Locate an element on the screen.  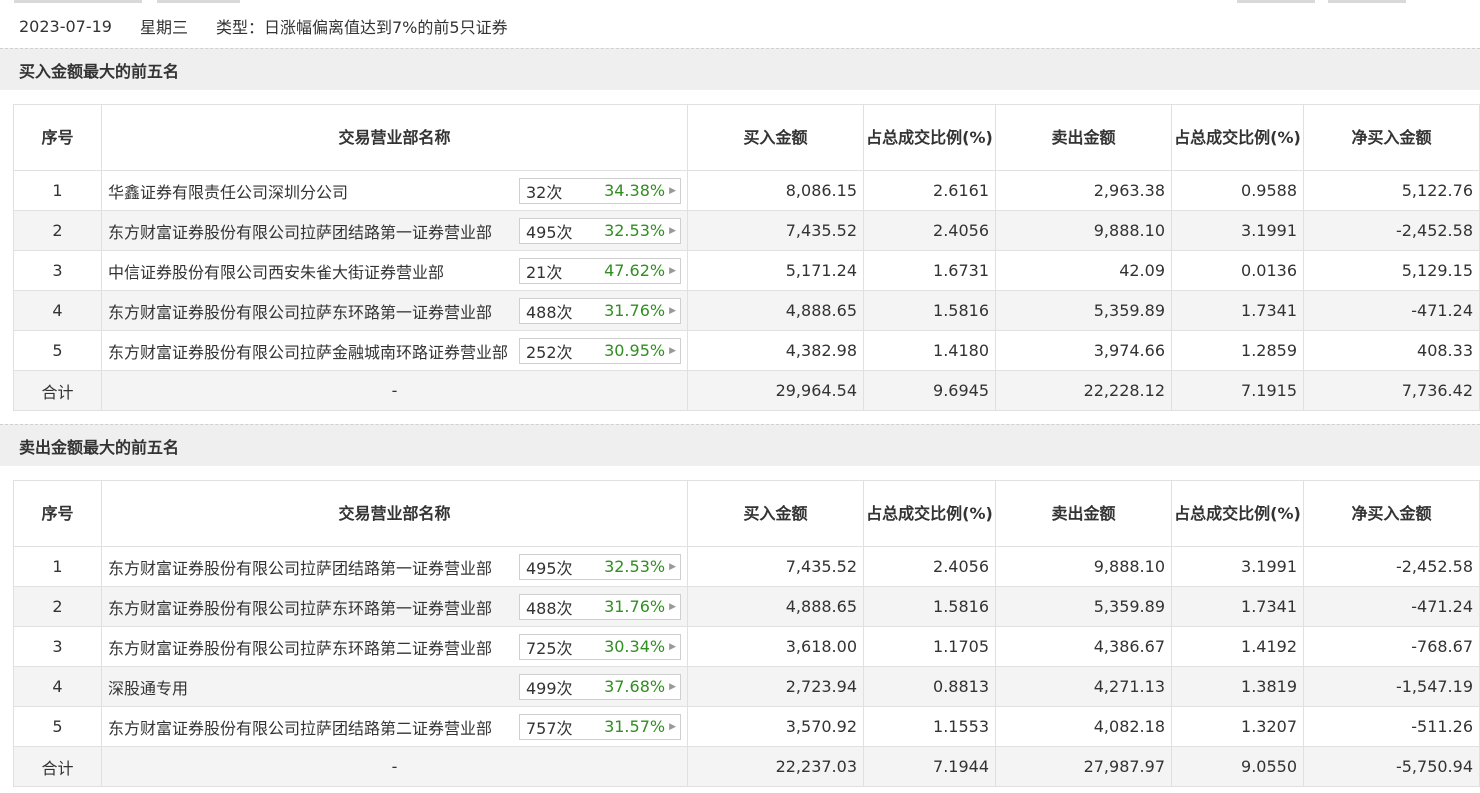
top-tab-edge is located at coordinates (1367, 1).